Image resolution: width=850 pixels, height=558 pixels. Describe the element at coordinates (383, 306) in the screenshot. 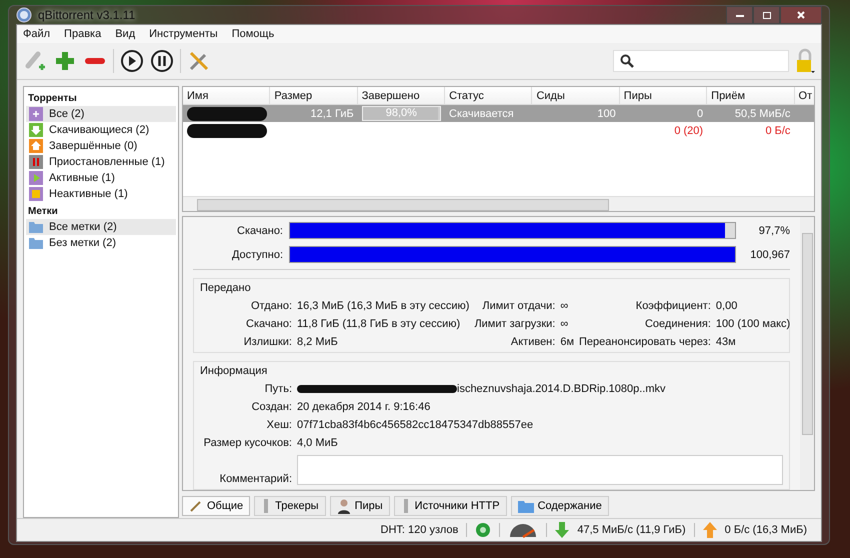

I see `field-value: 16,3 МиБ (16,3 МиБ в эту сессию)` at that location.